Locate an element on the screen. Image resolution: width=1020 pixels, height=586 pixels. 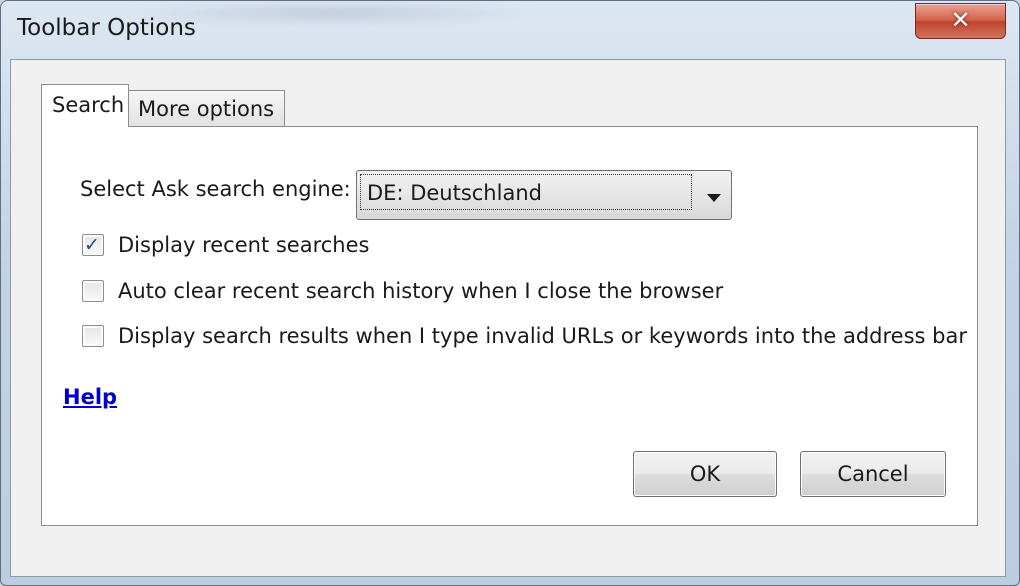
tab-search: Search is located at coordinates (85, 105).